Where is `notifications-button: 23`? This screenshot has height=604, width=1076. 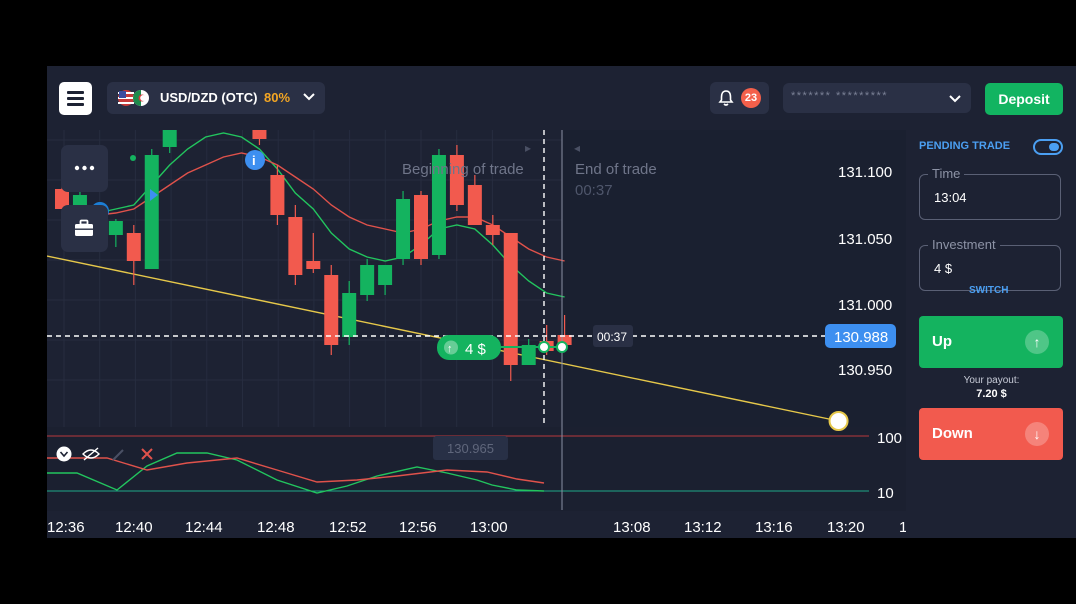 notifications-button: 23 is located at coordinates (739, 98).